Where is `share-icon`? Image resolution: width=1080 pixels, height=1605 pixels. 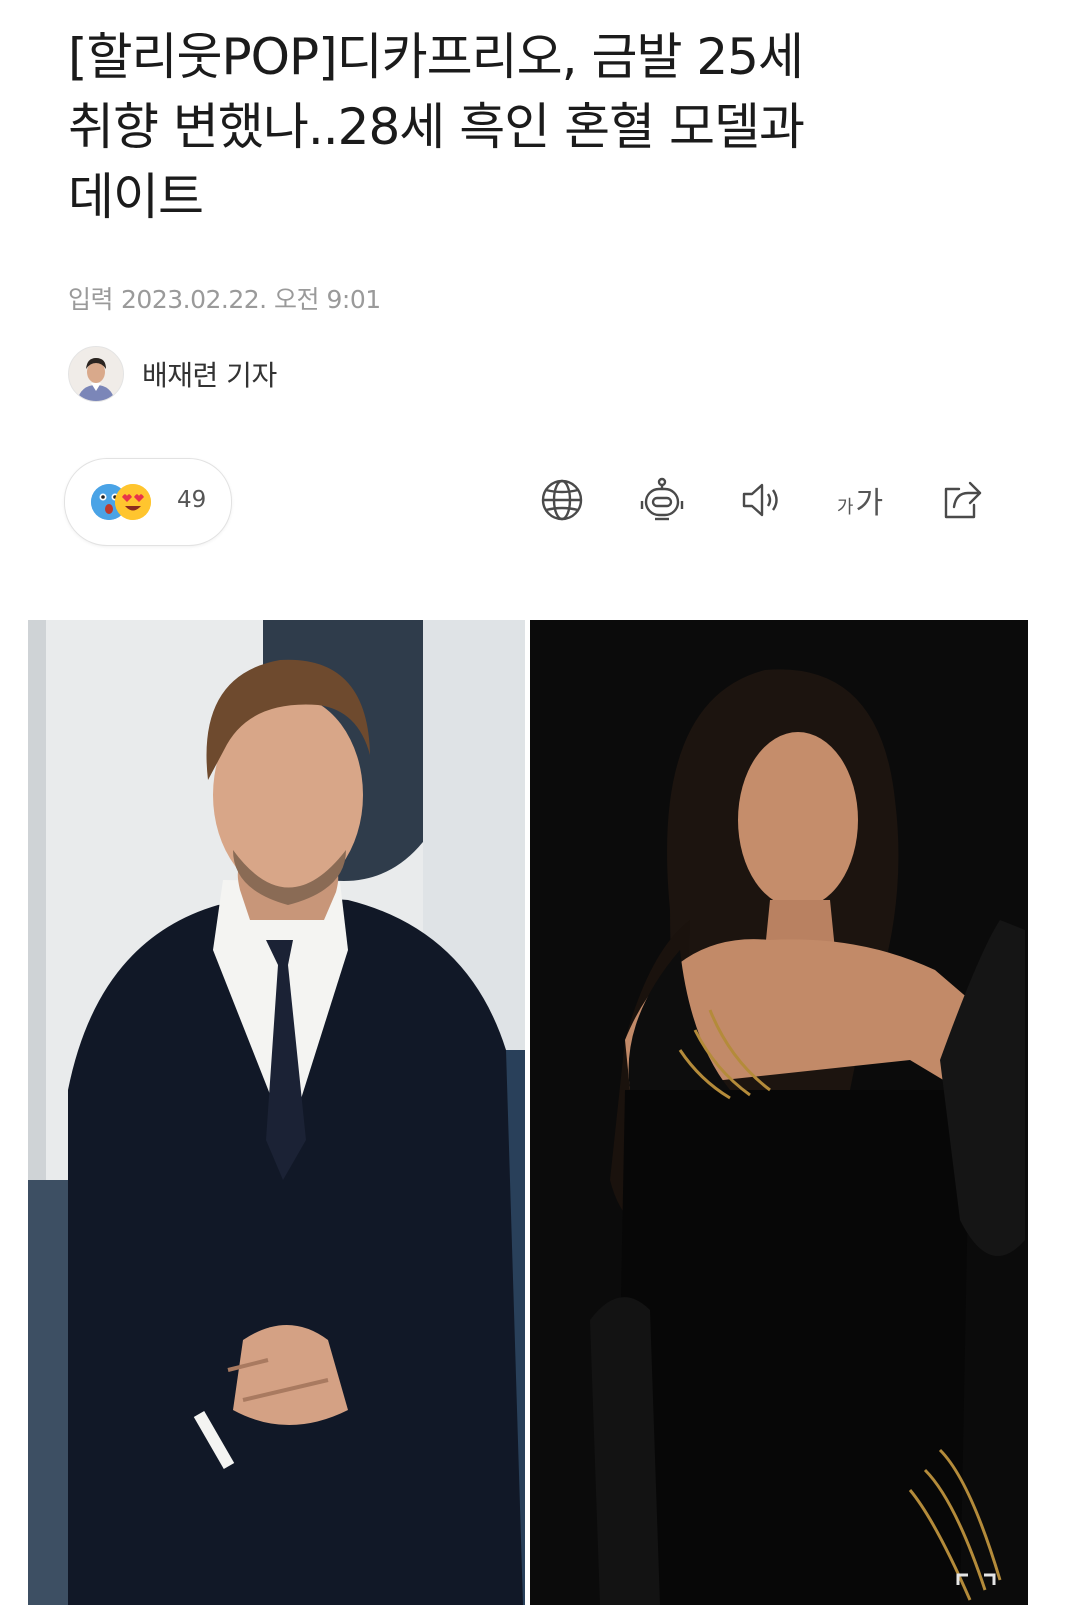
share-icon is located at coordinates (963, 500).